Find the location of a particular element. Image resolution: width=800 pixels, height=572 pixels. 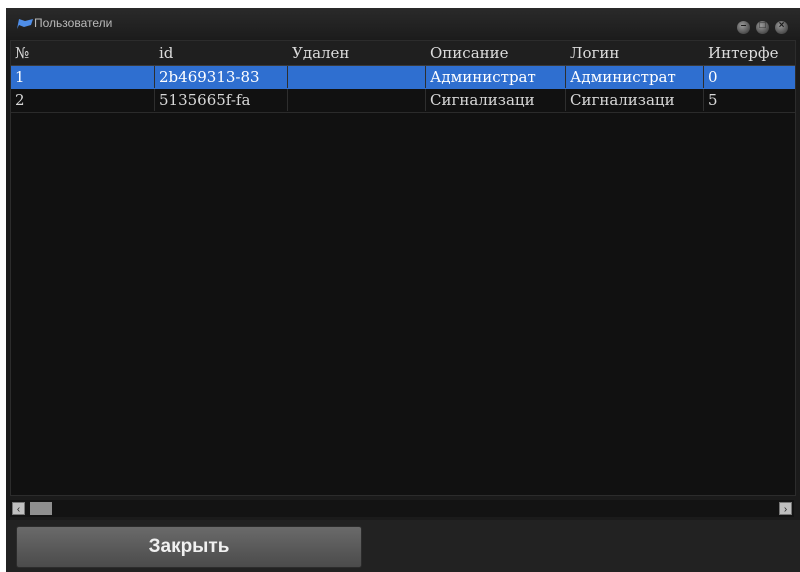

table-row: 2 5135665f-fa Сигнализаци Сигнализаци 5 is located at coordinates (403, 101).